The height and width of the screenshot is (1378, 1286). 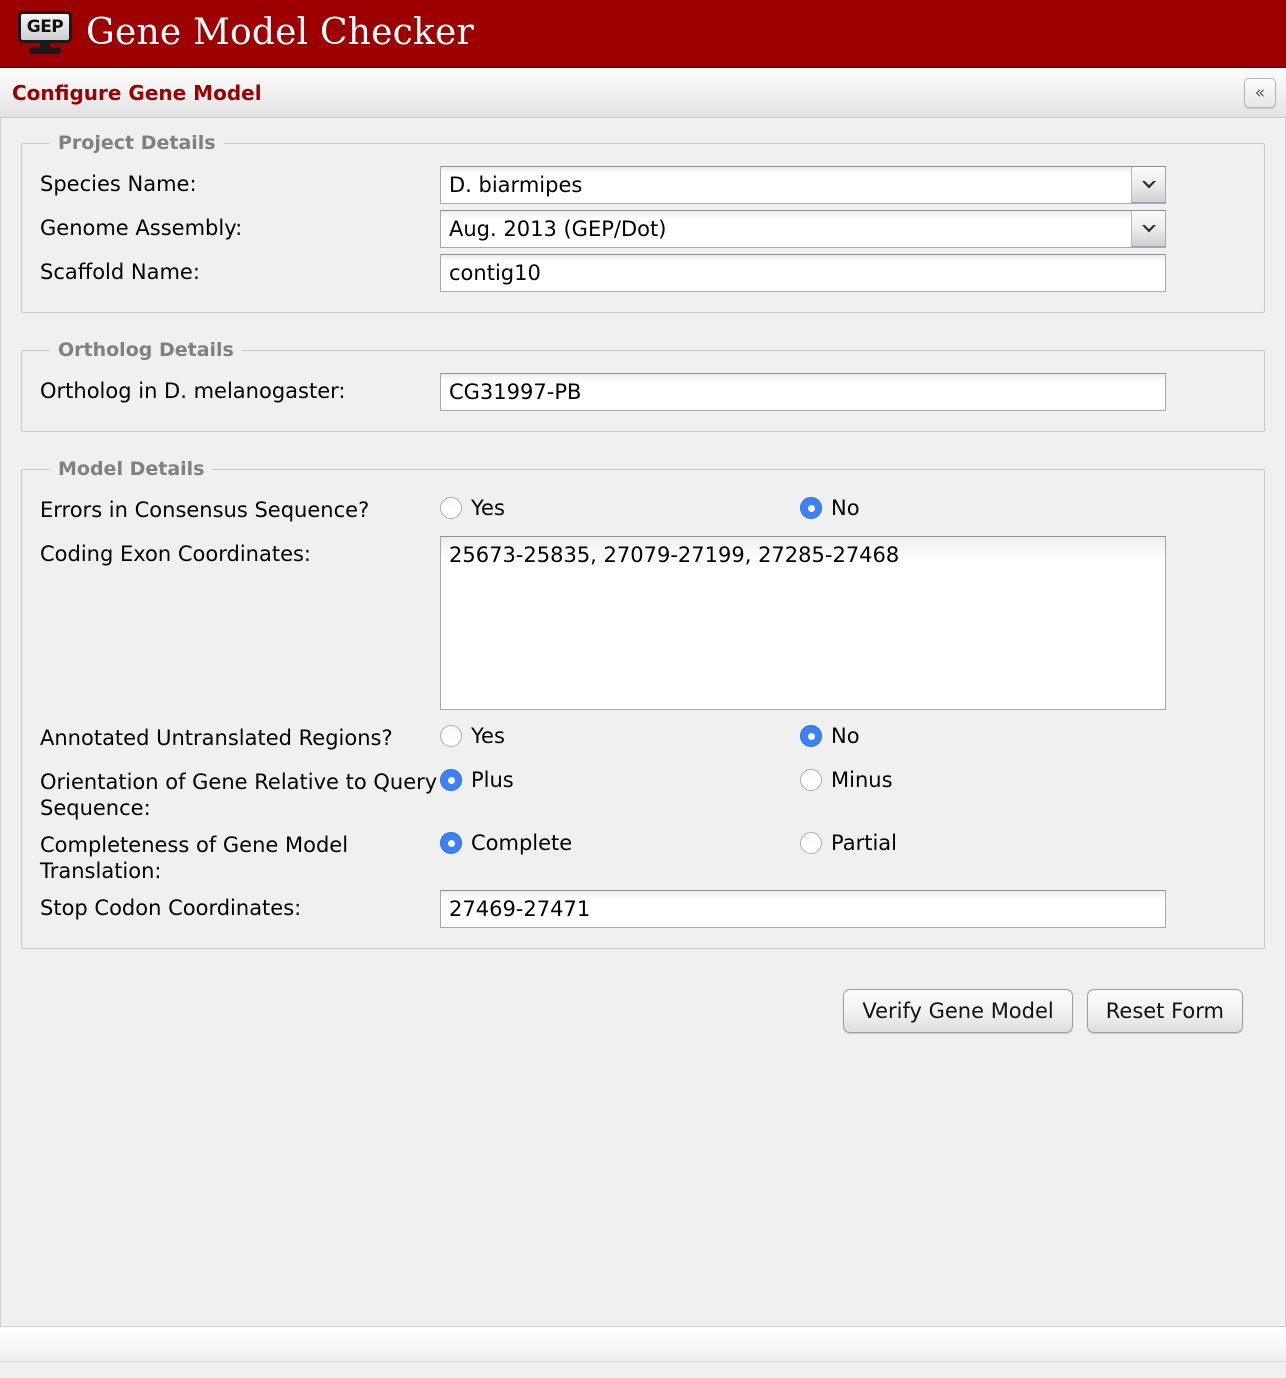 I want to click on genome-assembly-select: Aug. 2013 (GEP/Dot), so click(x=803, y=229).